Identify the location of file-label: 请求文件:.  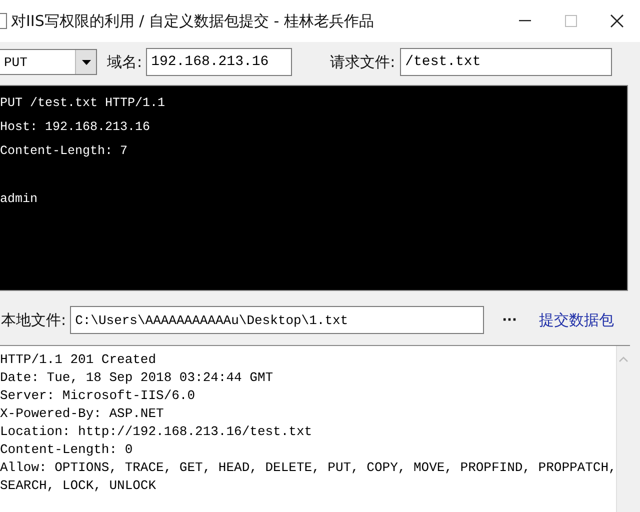
(363, 62).